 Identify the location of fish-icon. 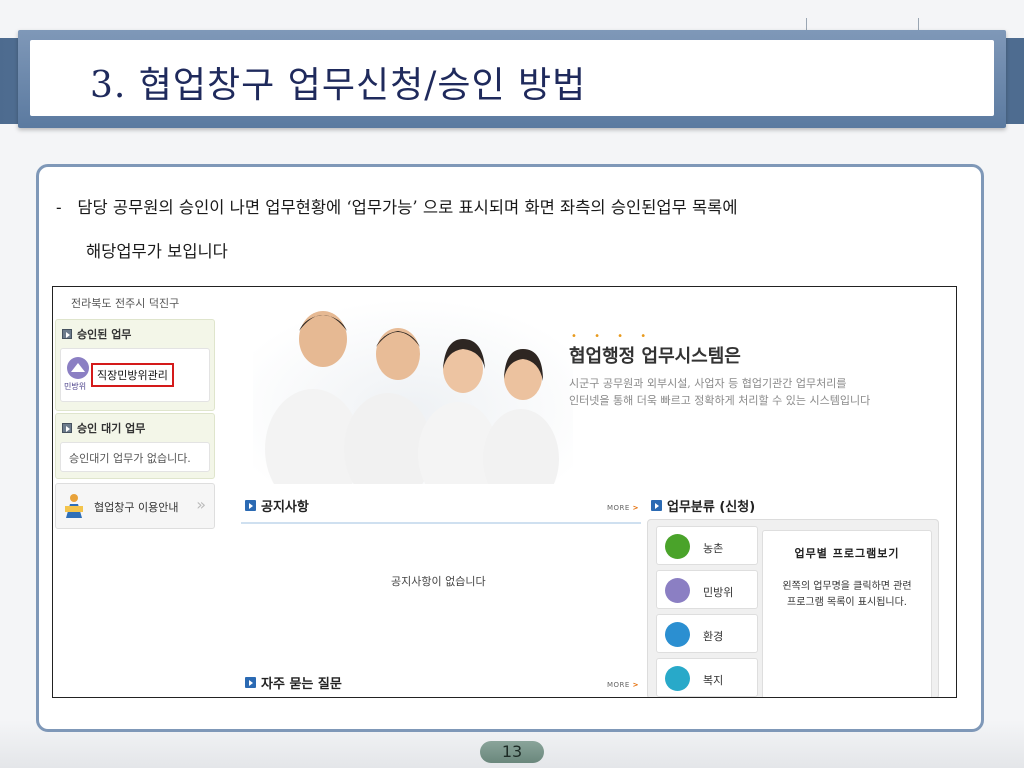
(677, 634).